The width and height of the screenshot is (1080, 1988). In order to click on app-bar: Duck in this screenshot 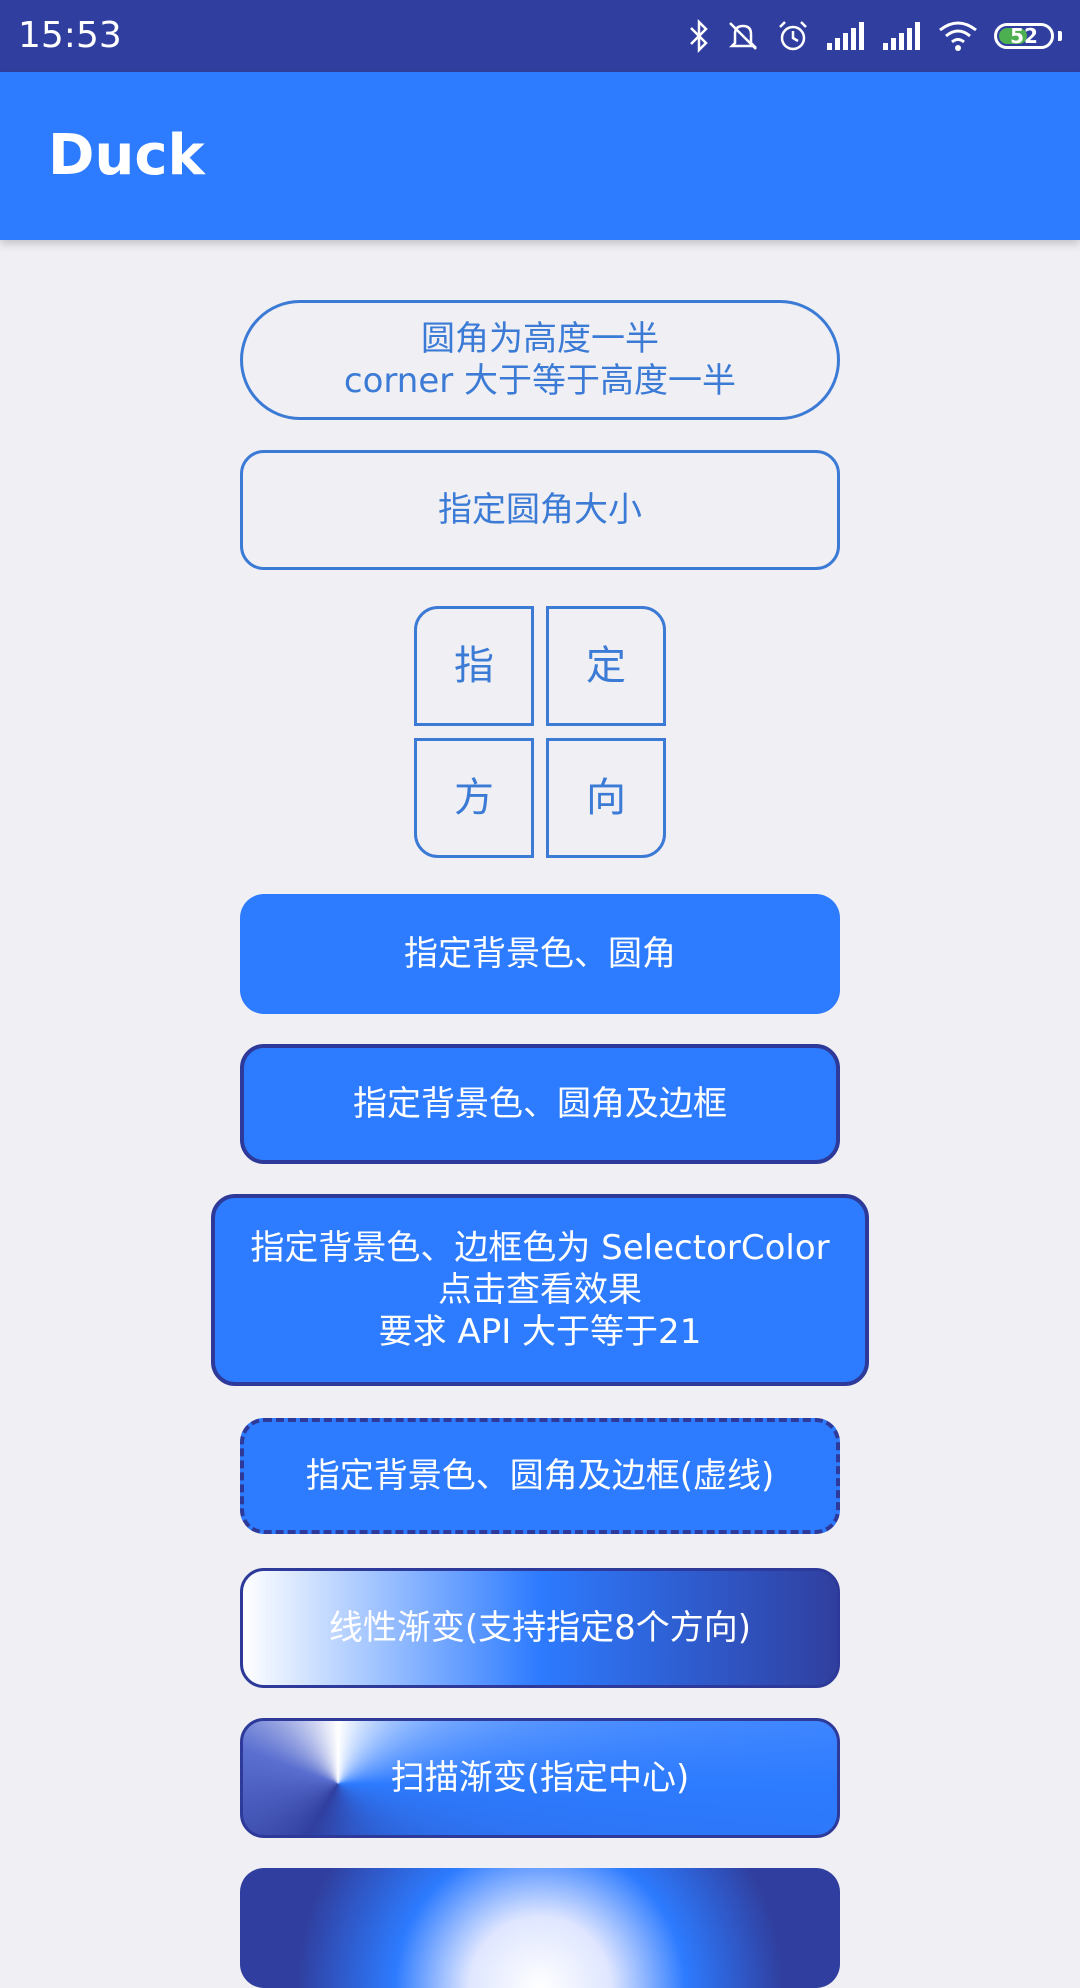, I will do `click(540, 156)`.